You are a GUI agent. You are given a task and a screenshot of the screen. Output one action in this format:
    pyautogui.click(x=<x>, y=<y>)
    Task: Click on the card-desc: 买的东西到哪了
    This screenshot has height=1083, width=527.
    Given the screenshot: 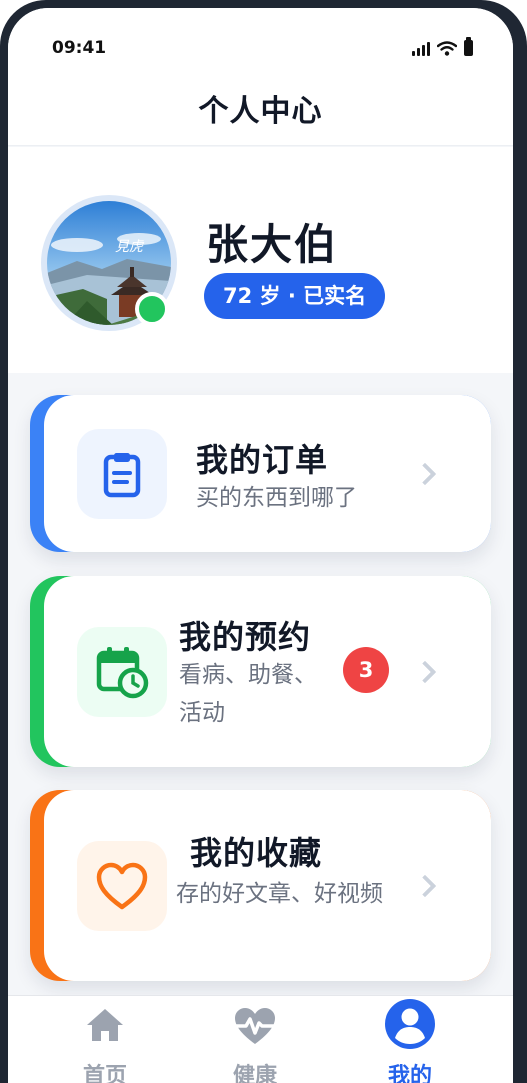 What is the action you would take?
    pyautogui.click(x=276, y=498)
    